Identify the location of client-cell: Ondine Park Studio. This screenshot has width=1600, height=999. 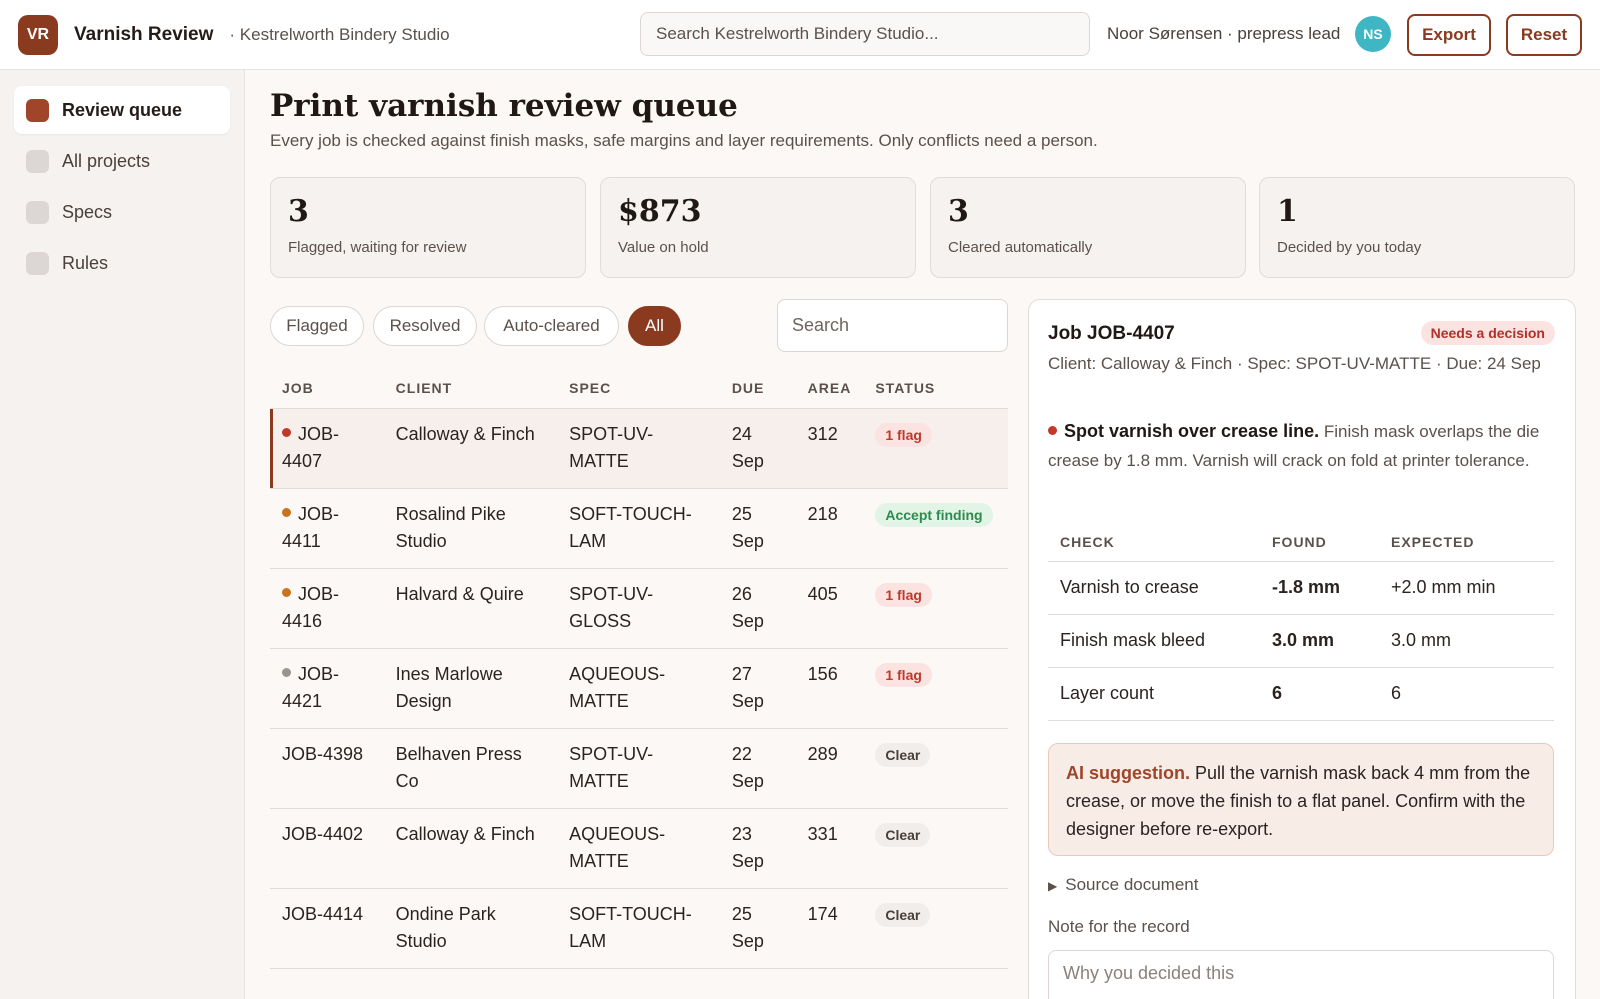
(470, 928).